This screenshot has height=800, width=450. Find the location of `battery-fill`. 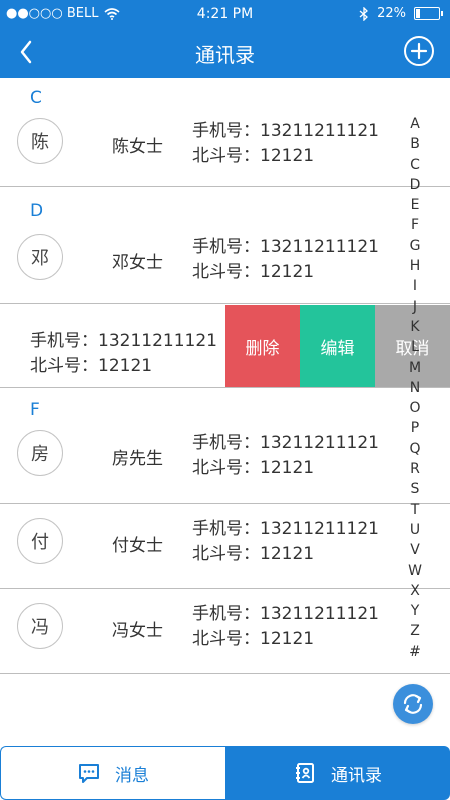

battery-fill is located at coordinates (418, 13).